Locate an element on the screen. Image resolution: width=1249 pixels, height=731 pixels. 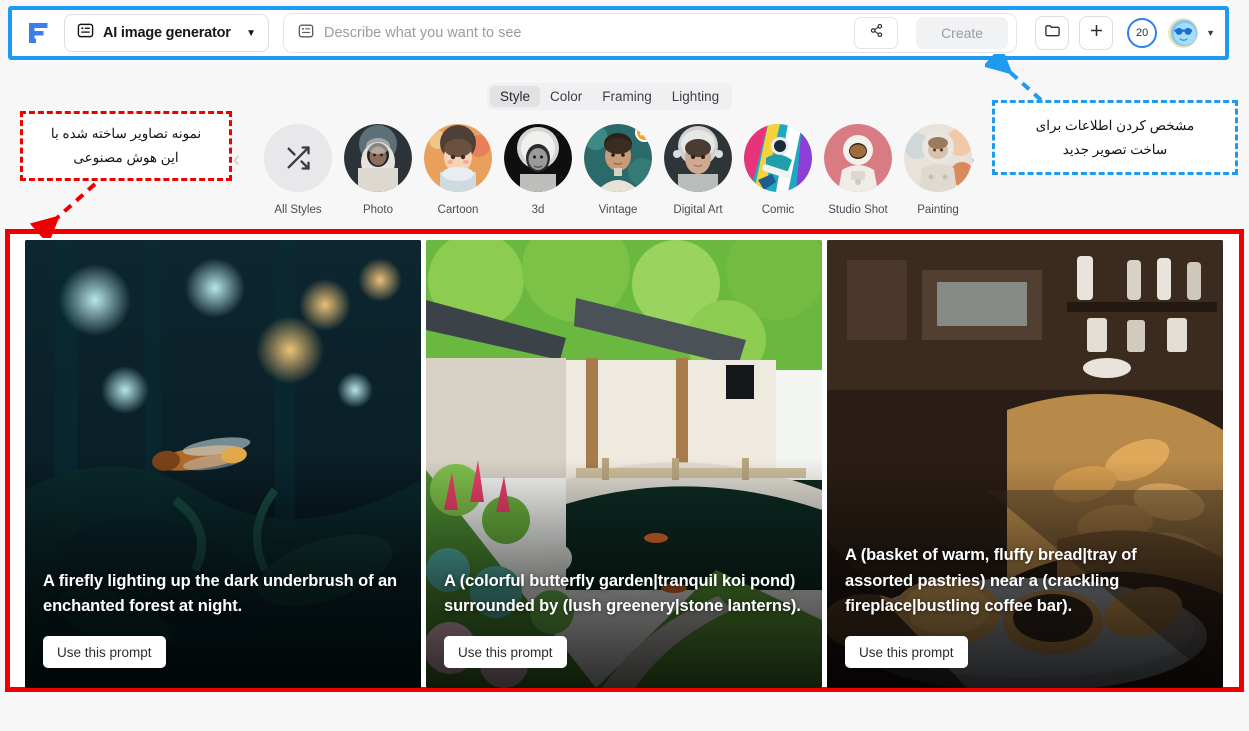
style-item-studio-shot: Studio Shot is located at coordinates (858, 170).